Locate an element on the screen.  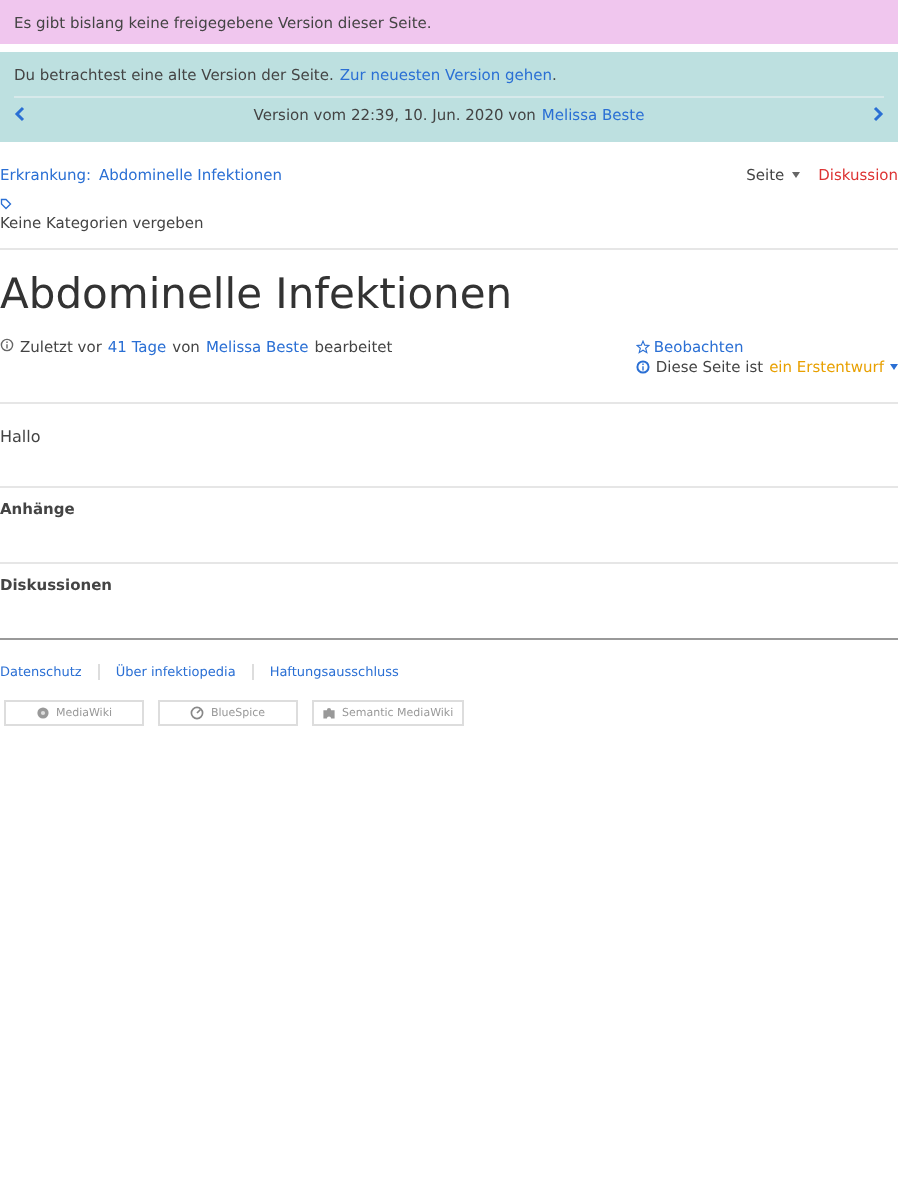
gear-icon is located at coordinates (42, 713).